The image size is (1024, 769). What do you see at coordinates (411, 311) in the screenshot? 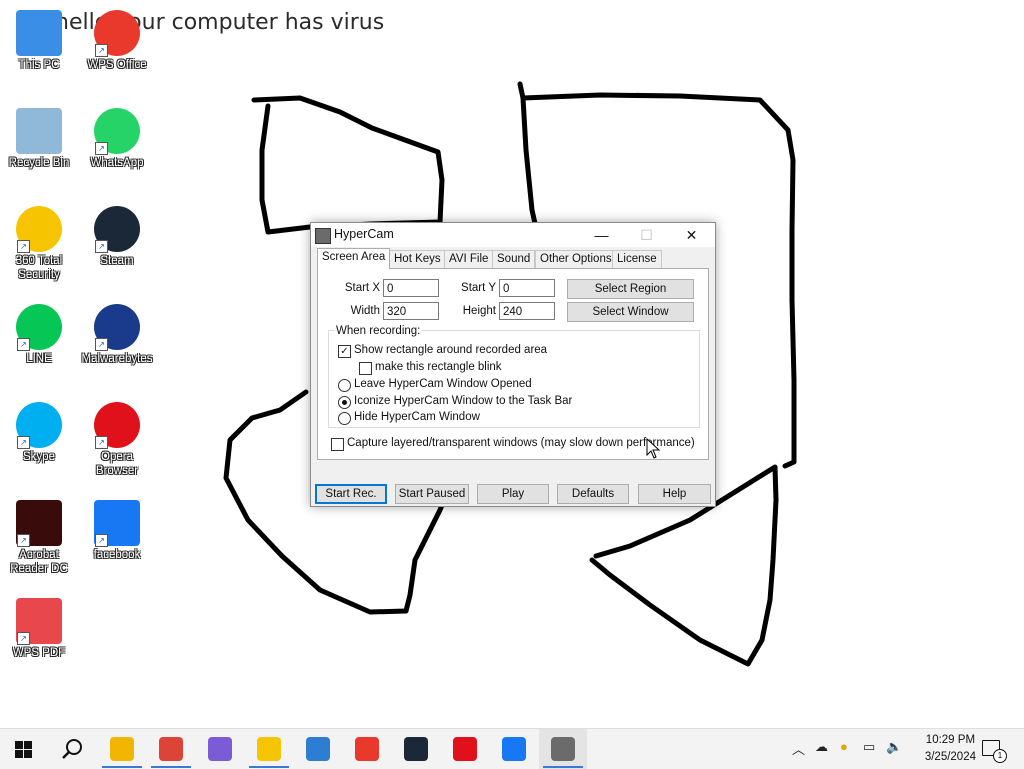
I see `width-field: 320` at bounding box center [411, 311].